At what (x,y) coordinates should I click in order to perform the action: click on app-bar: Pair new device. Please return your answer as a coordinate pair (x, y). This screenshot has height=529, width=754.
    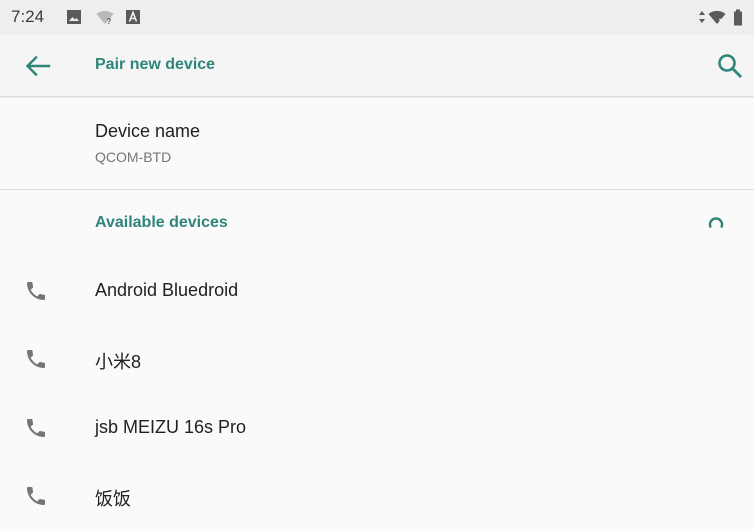
    Looking at the image, I should click on (377, 65).